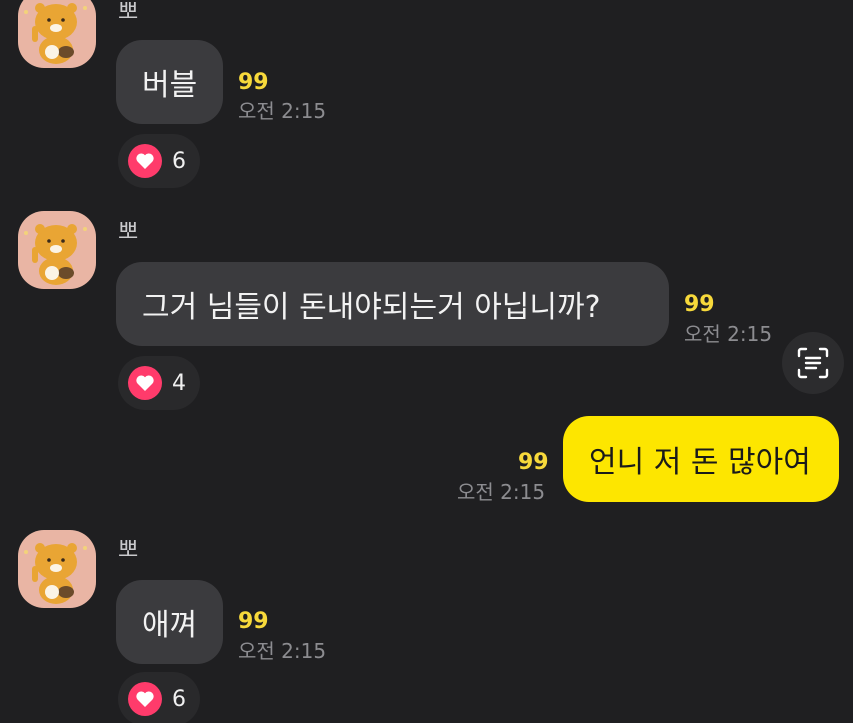 The image size is (853, 723). What do you see at coordinates (392, 304) in the screenshot?
I see `message-bubble: 그거 님들이 돈내야되는거 아닙니까?` at bounding box center [392, 304].